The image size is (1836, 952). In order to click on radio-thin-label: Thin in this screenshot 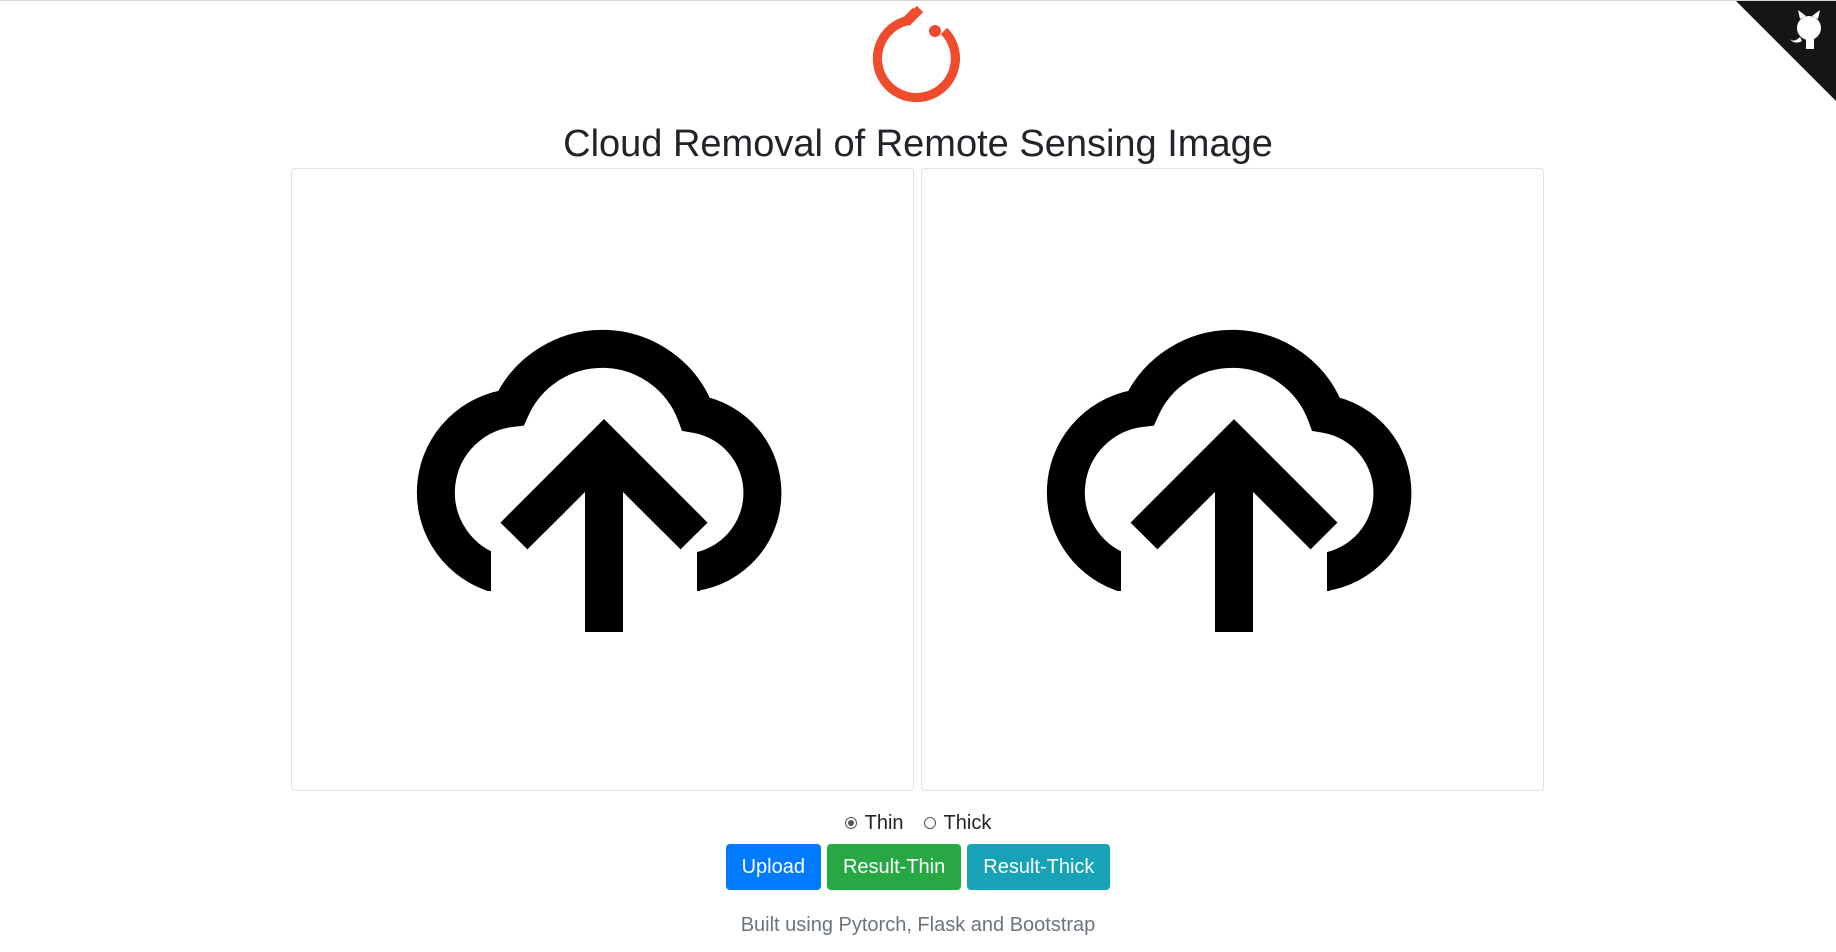, I will do `click(884, 823)`.